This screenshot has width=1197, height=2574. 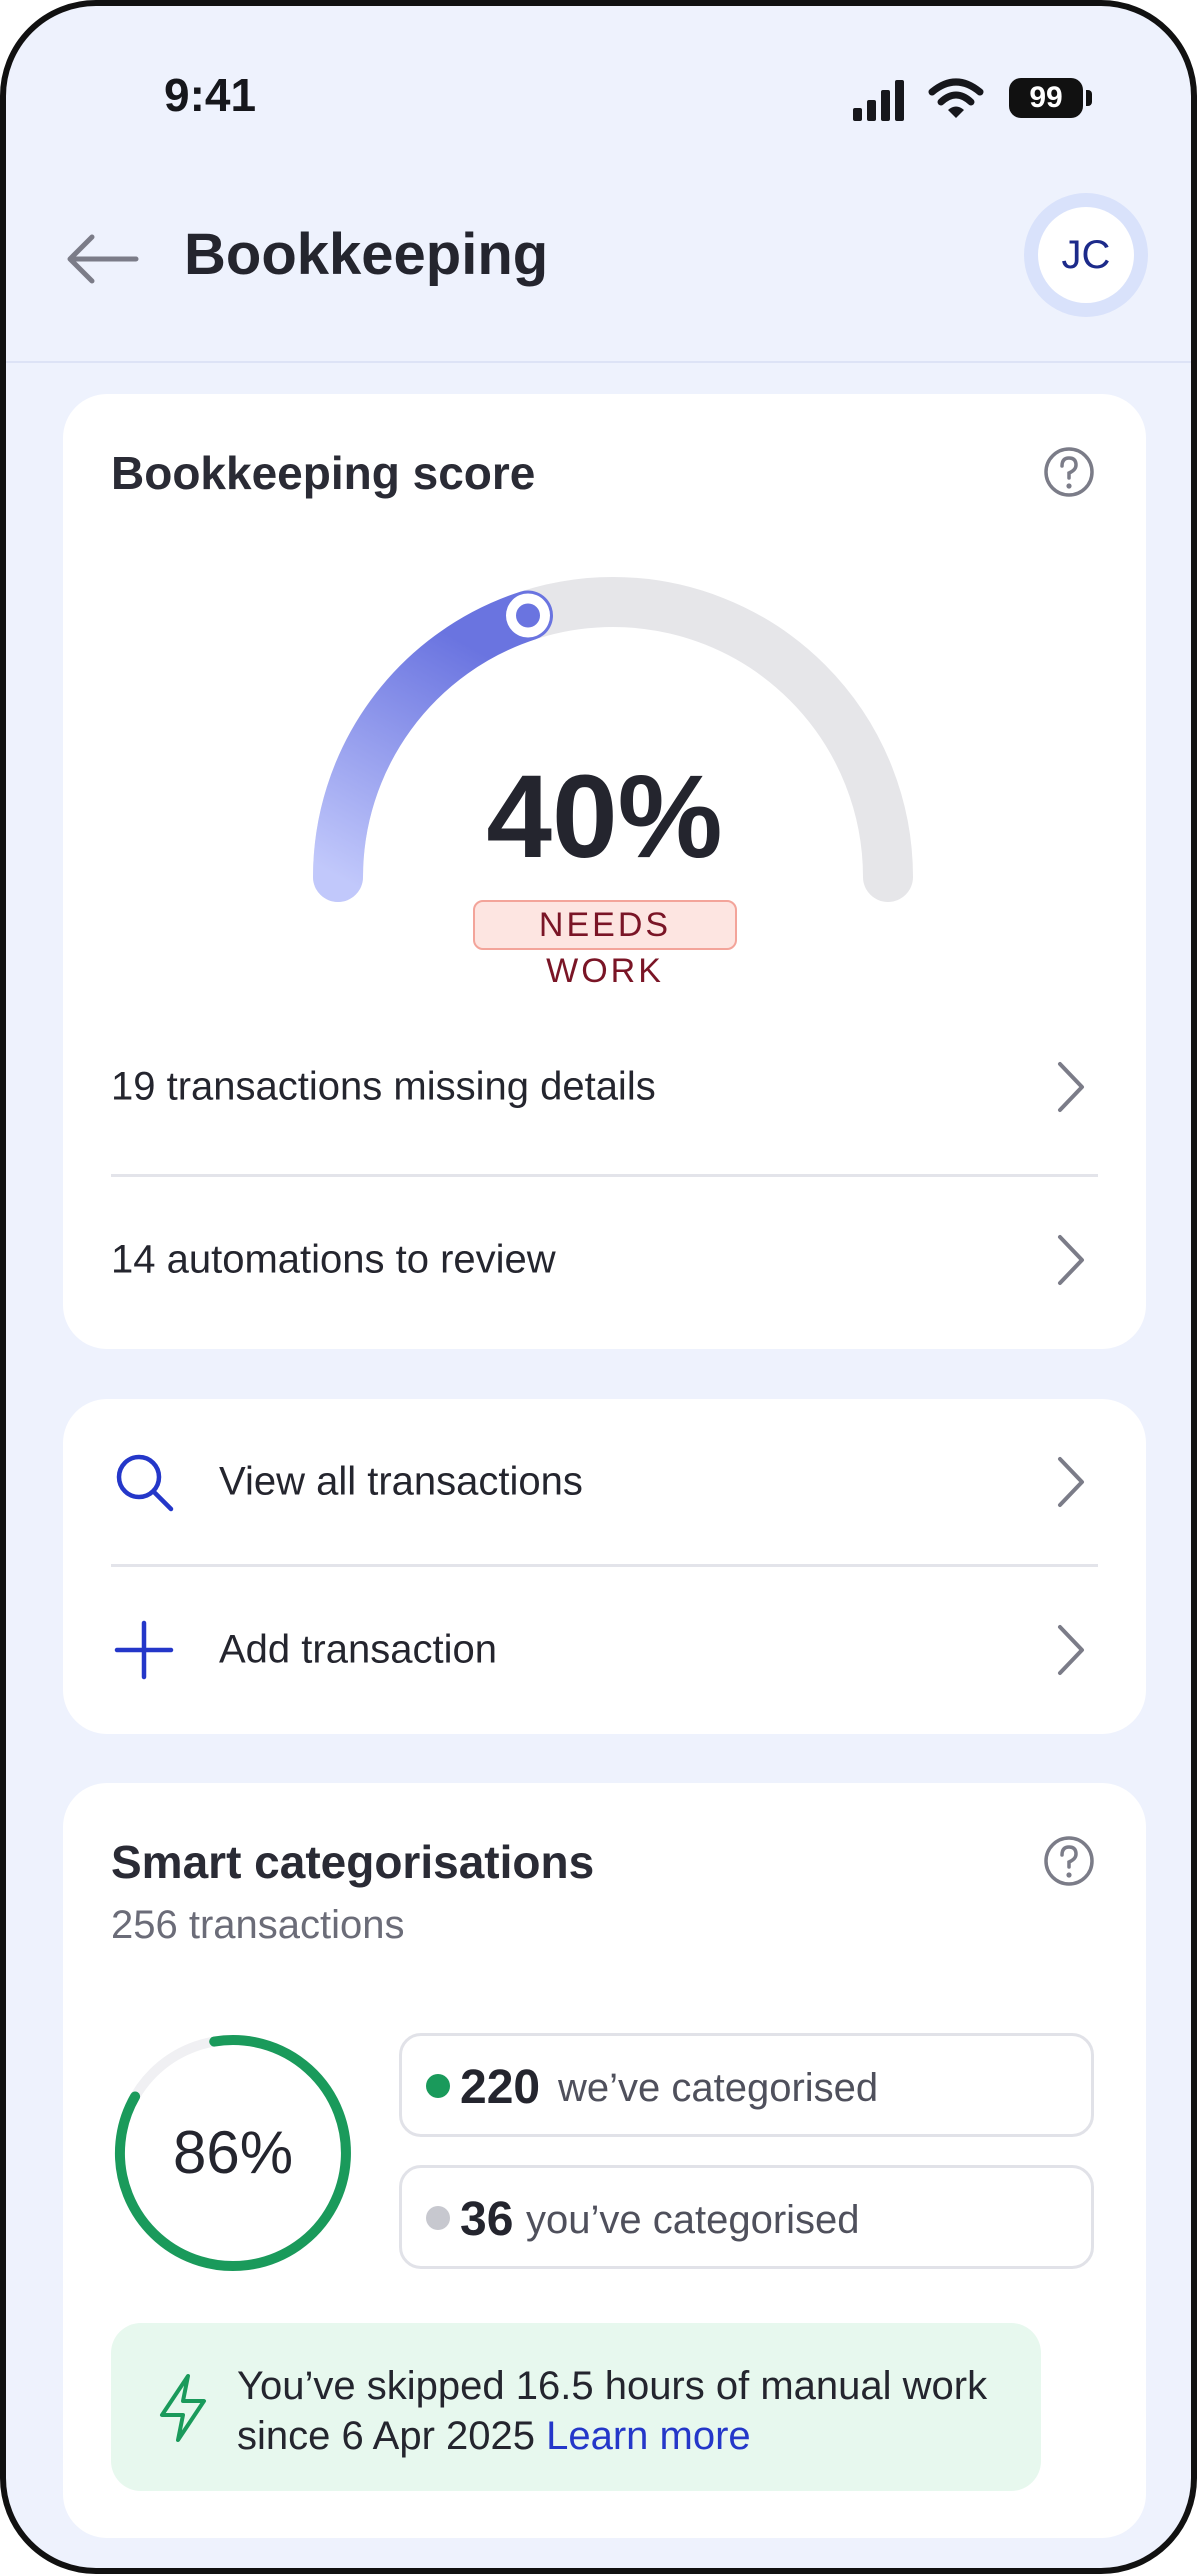 I want to click on status-time: 9:41, so click(x=210, y=95).